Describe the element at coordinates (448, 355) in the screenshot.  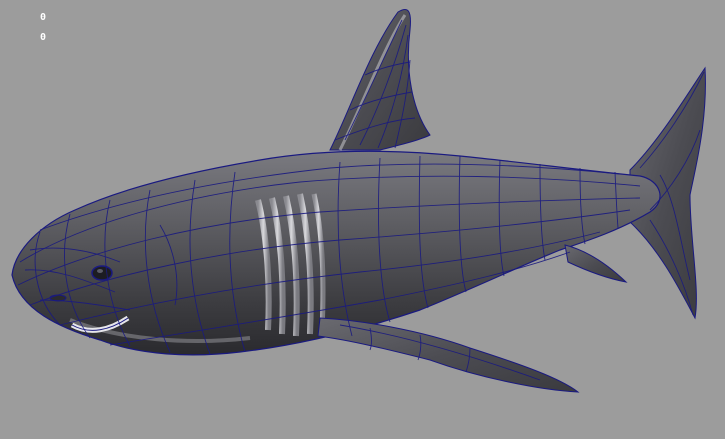
I see `pectoral-fin` at that location.